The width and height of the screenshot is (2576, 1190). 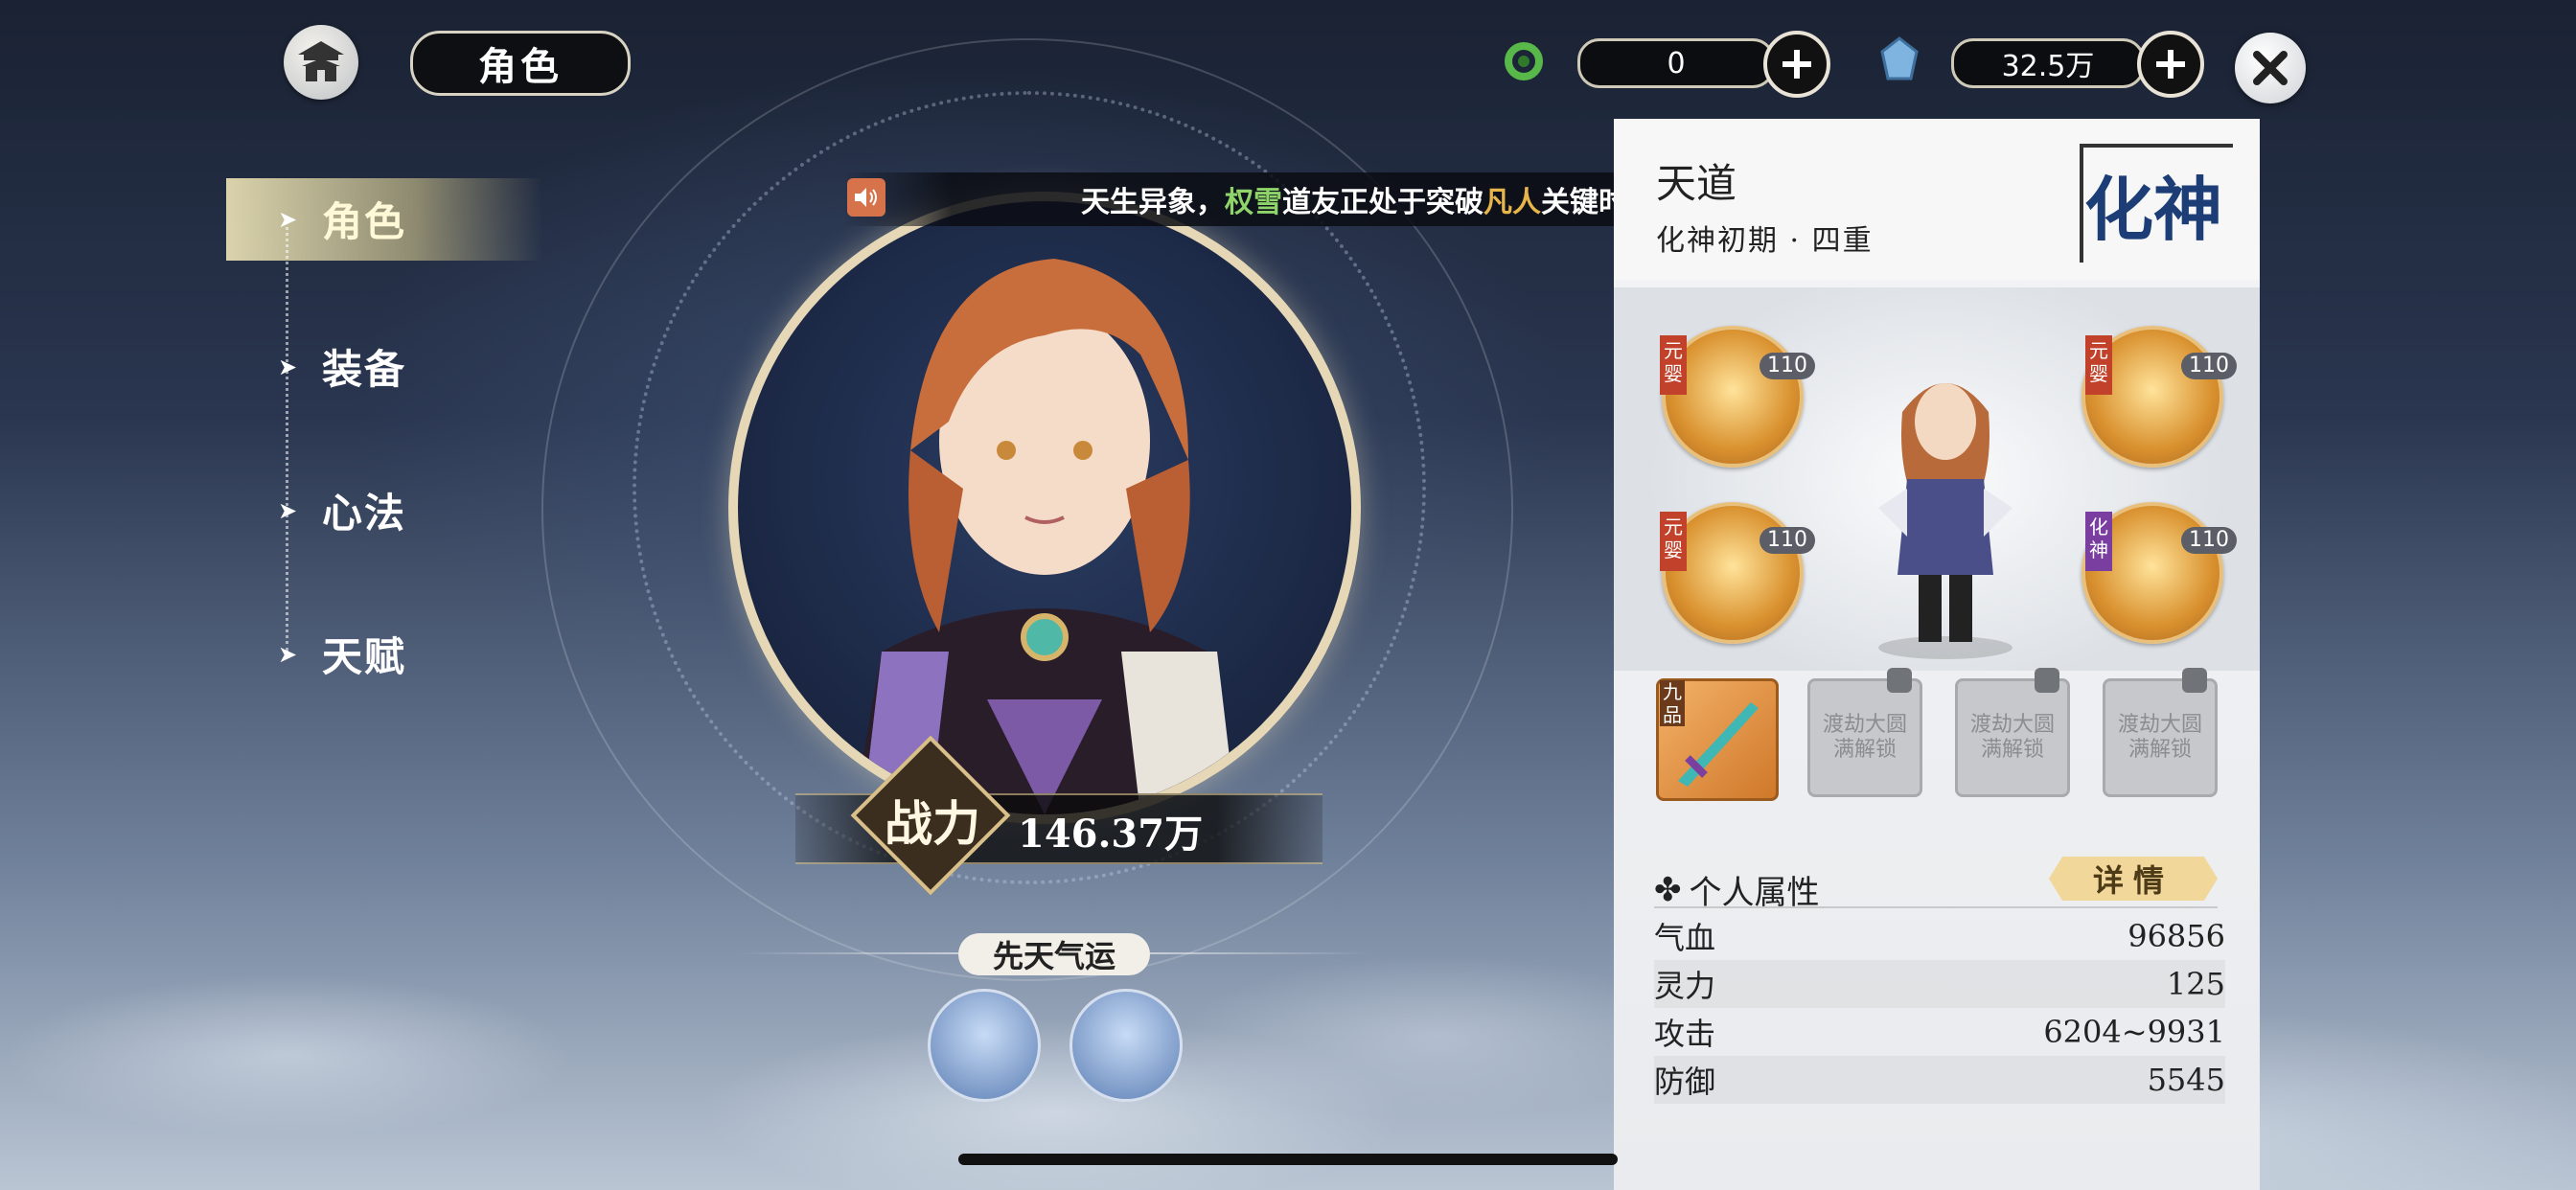 What do you see at coordinates (1685, 938) in the screenshot?
I see `attribute-name: 气血` at bounding box center [1685, 938].